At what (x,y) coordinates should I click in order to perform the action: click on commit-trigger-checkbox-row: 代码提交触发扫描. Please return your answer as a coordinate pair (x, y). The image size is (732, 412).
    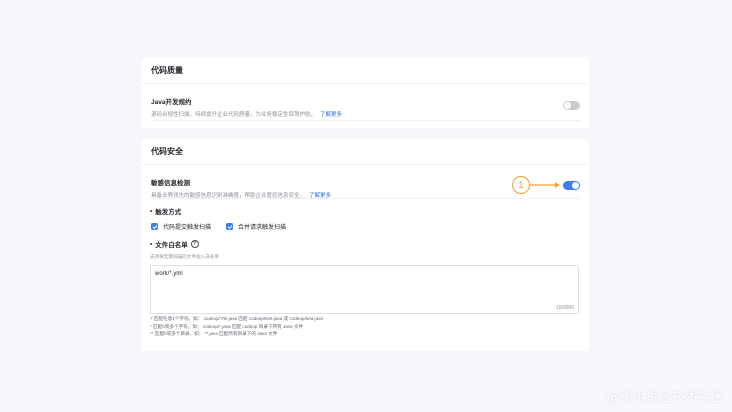
    Looking at the image, I should click on (181, 226).